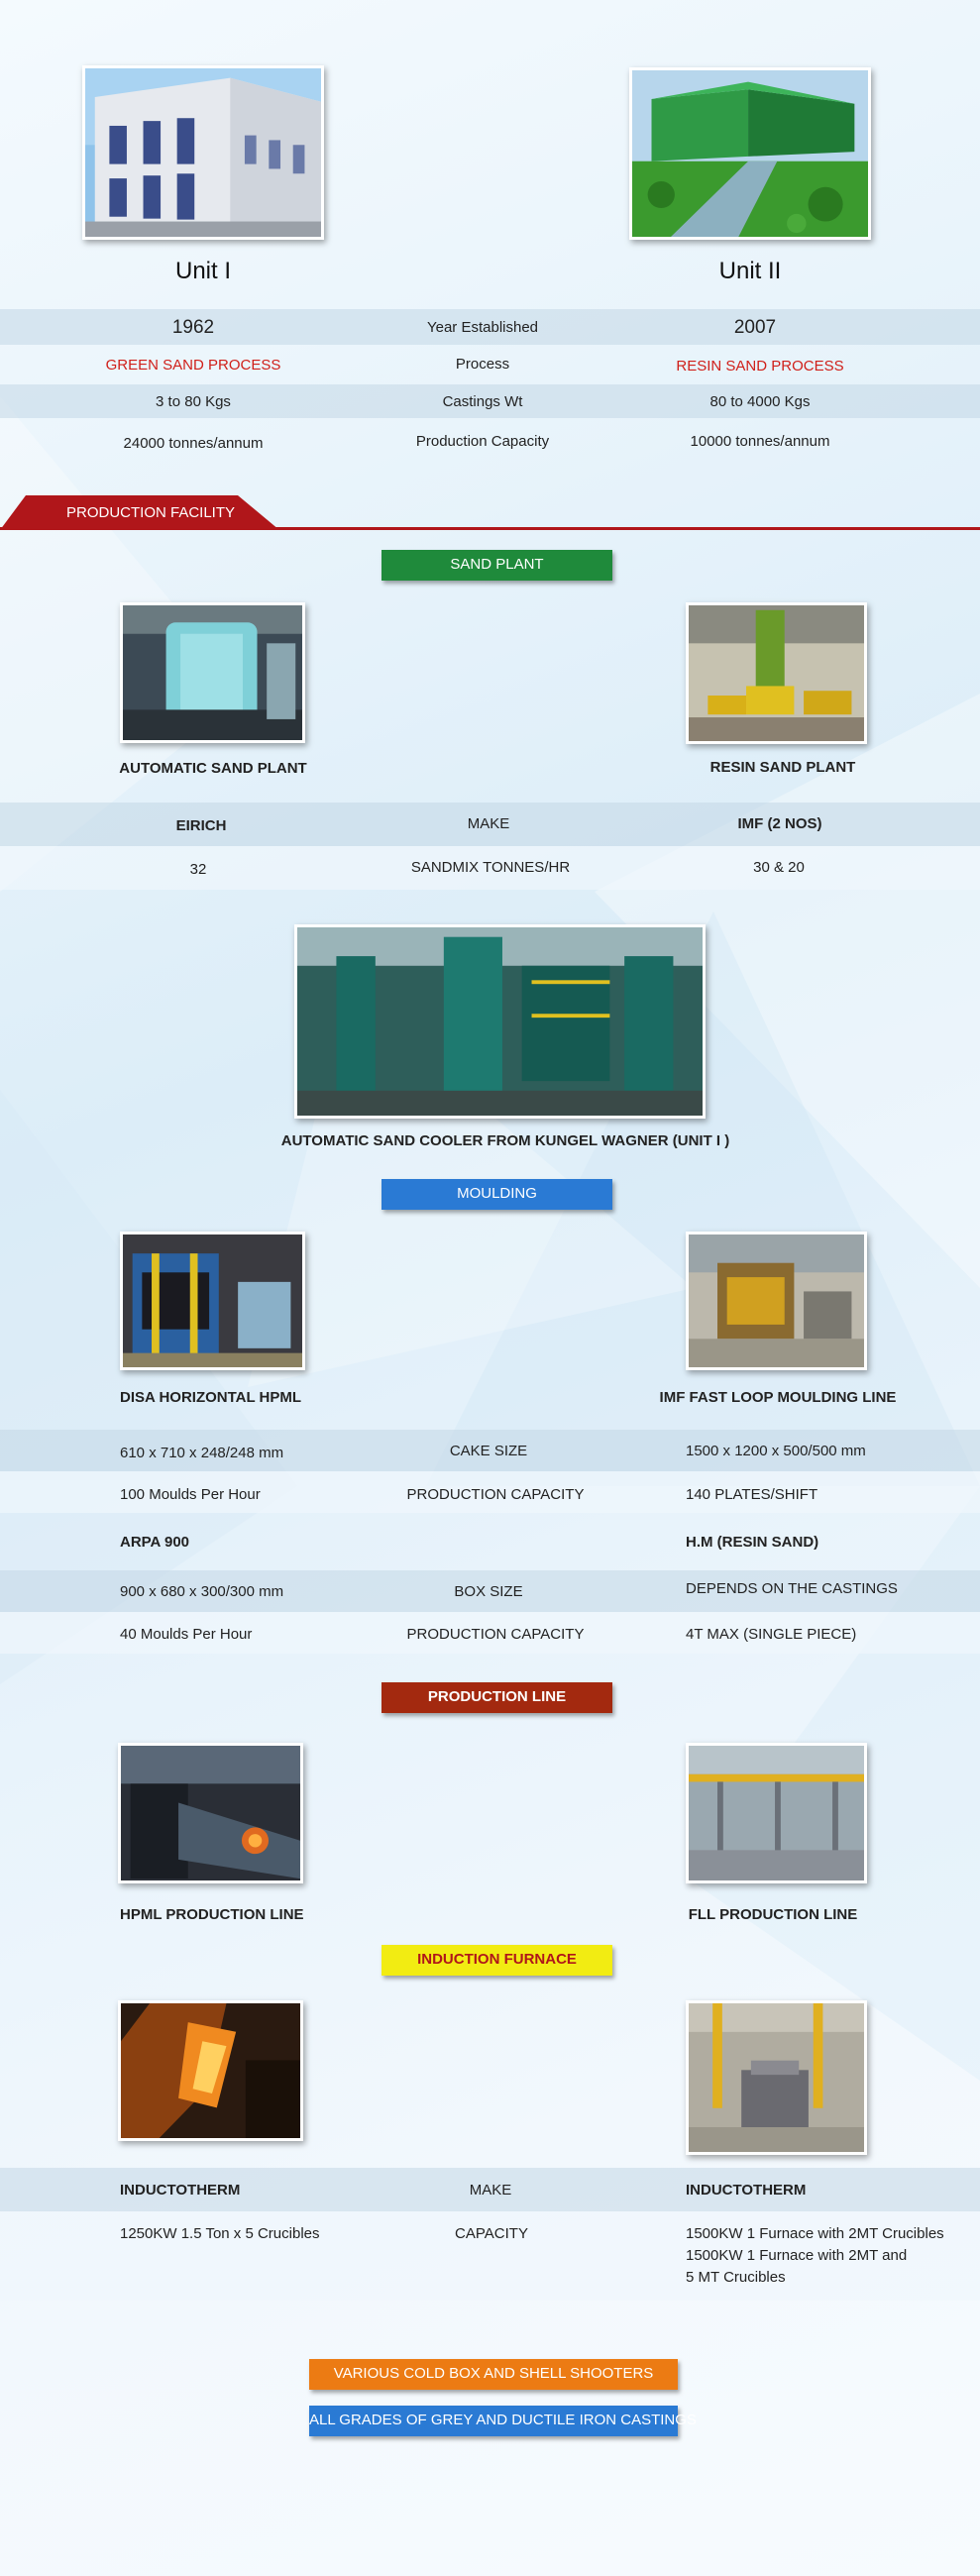  Describe the element at coordinates (750, 271) in the screenshot. I see `unit-2-title: Unit II` at that location.